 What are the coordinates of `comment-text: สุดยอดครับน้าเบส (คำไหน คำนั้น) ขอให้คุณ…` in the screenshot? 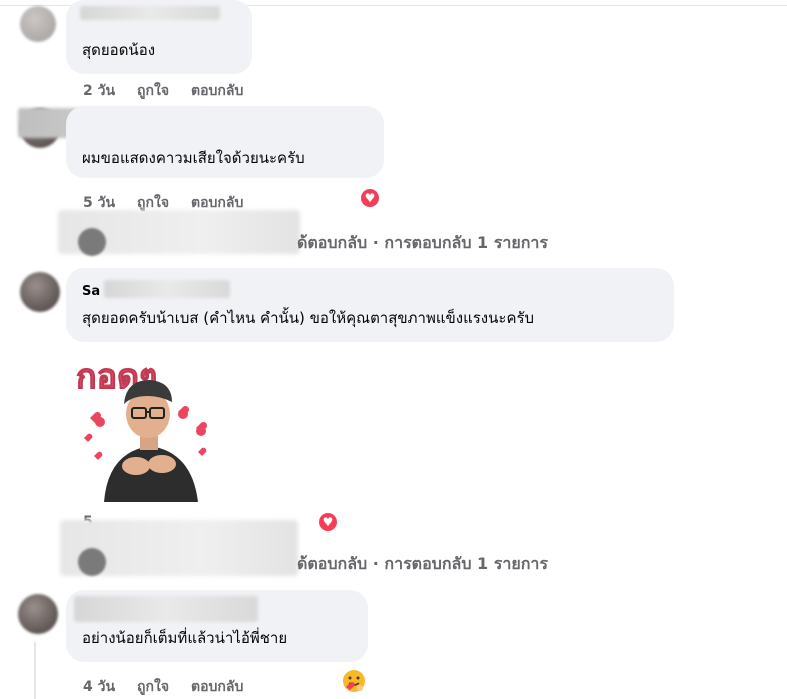 It's located at (308, 318).